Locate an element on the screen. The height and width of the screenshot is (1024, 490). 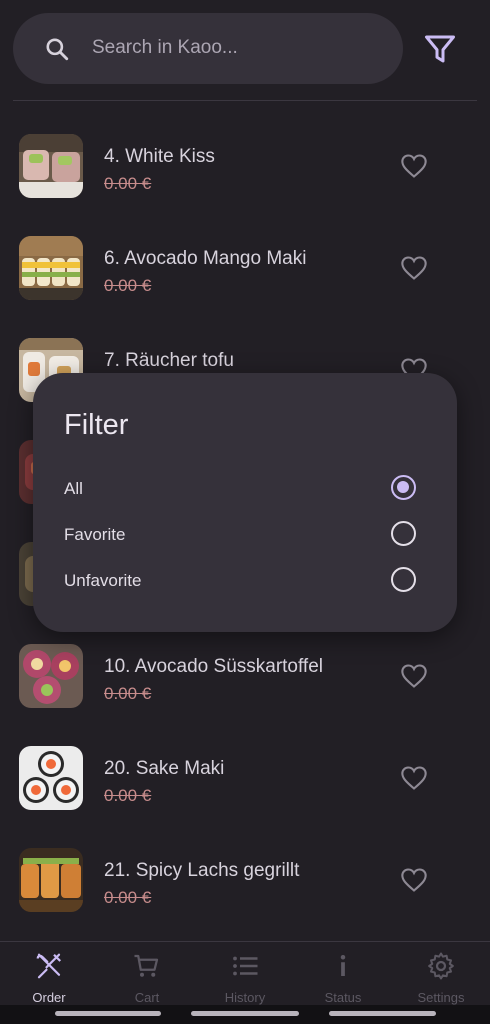
search-icon is located at coordinates (57, 49).